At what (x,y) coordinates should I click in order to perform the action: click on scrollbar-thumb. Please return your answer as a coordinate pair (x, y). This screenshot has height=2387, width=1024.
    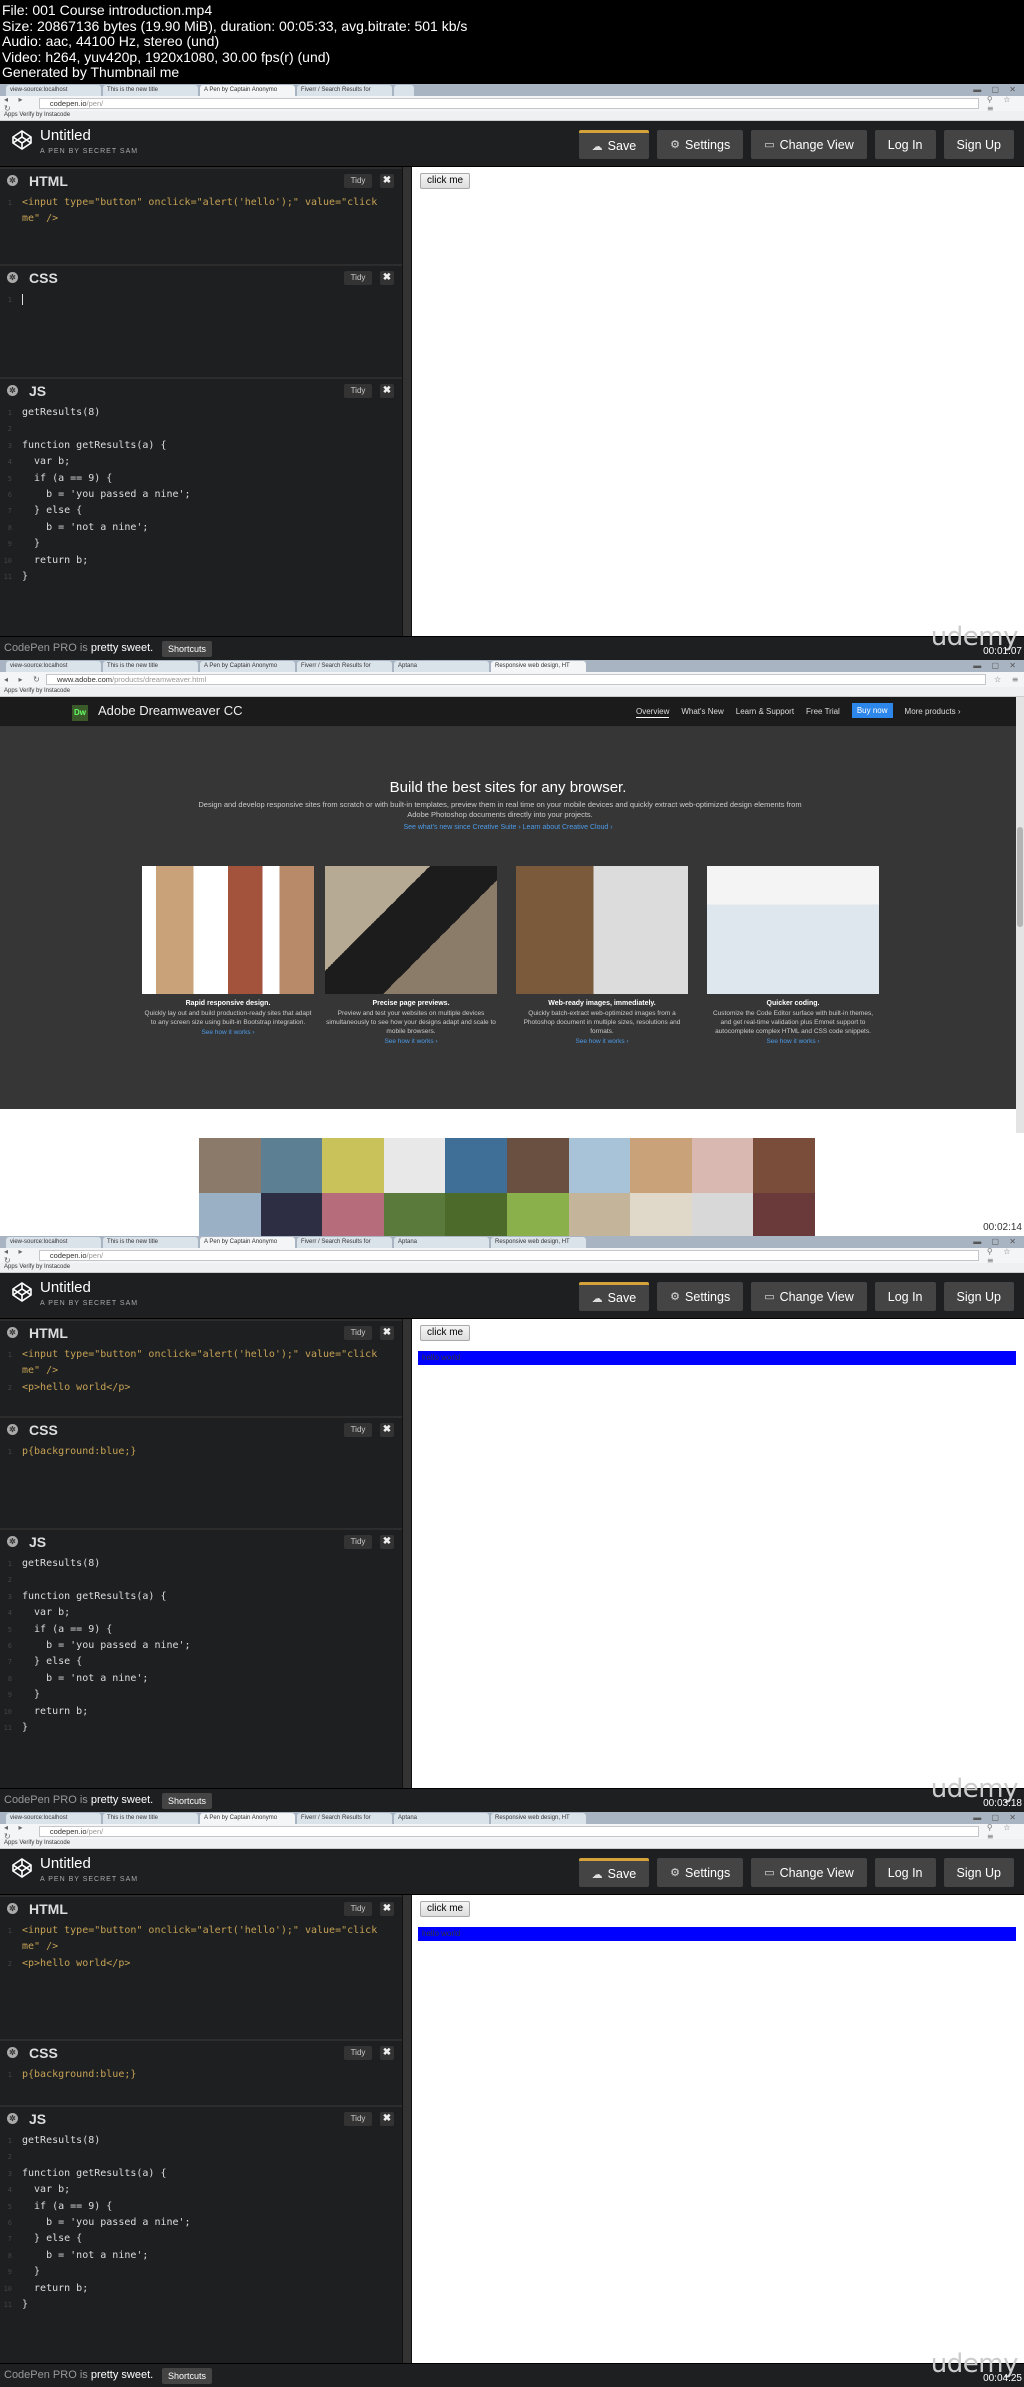
    Looking at the image, I should click on (1020, 877).